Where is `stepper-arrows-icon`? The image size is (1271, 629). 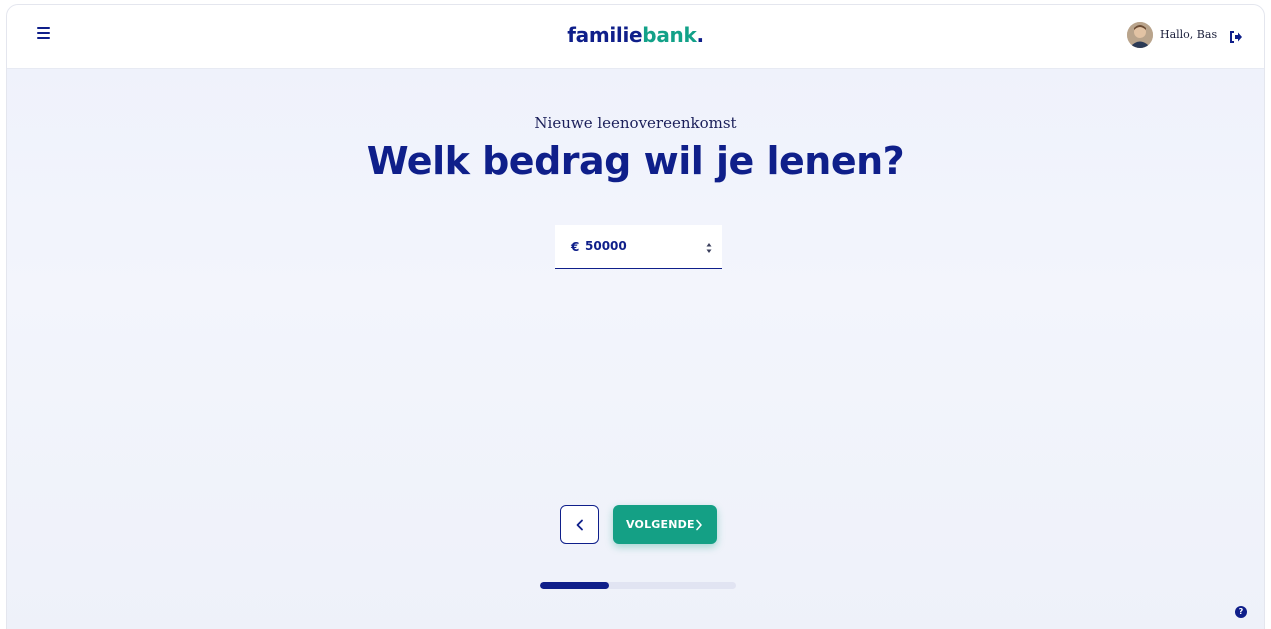
stepper-arrows-icon is located at coordinates (709, 248).